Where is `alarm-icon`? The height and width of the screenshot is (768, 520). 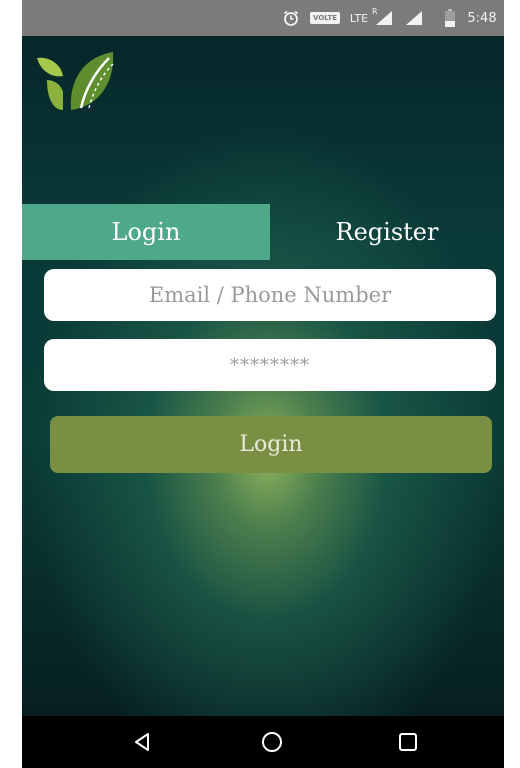 alarm-icon is located at coordinates (291, 18).